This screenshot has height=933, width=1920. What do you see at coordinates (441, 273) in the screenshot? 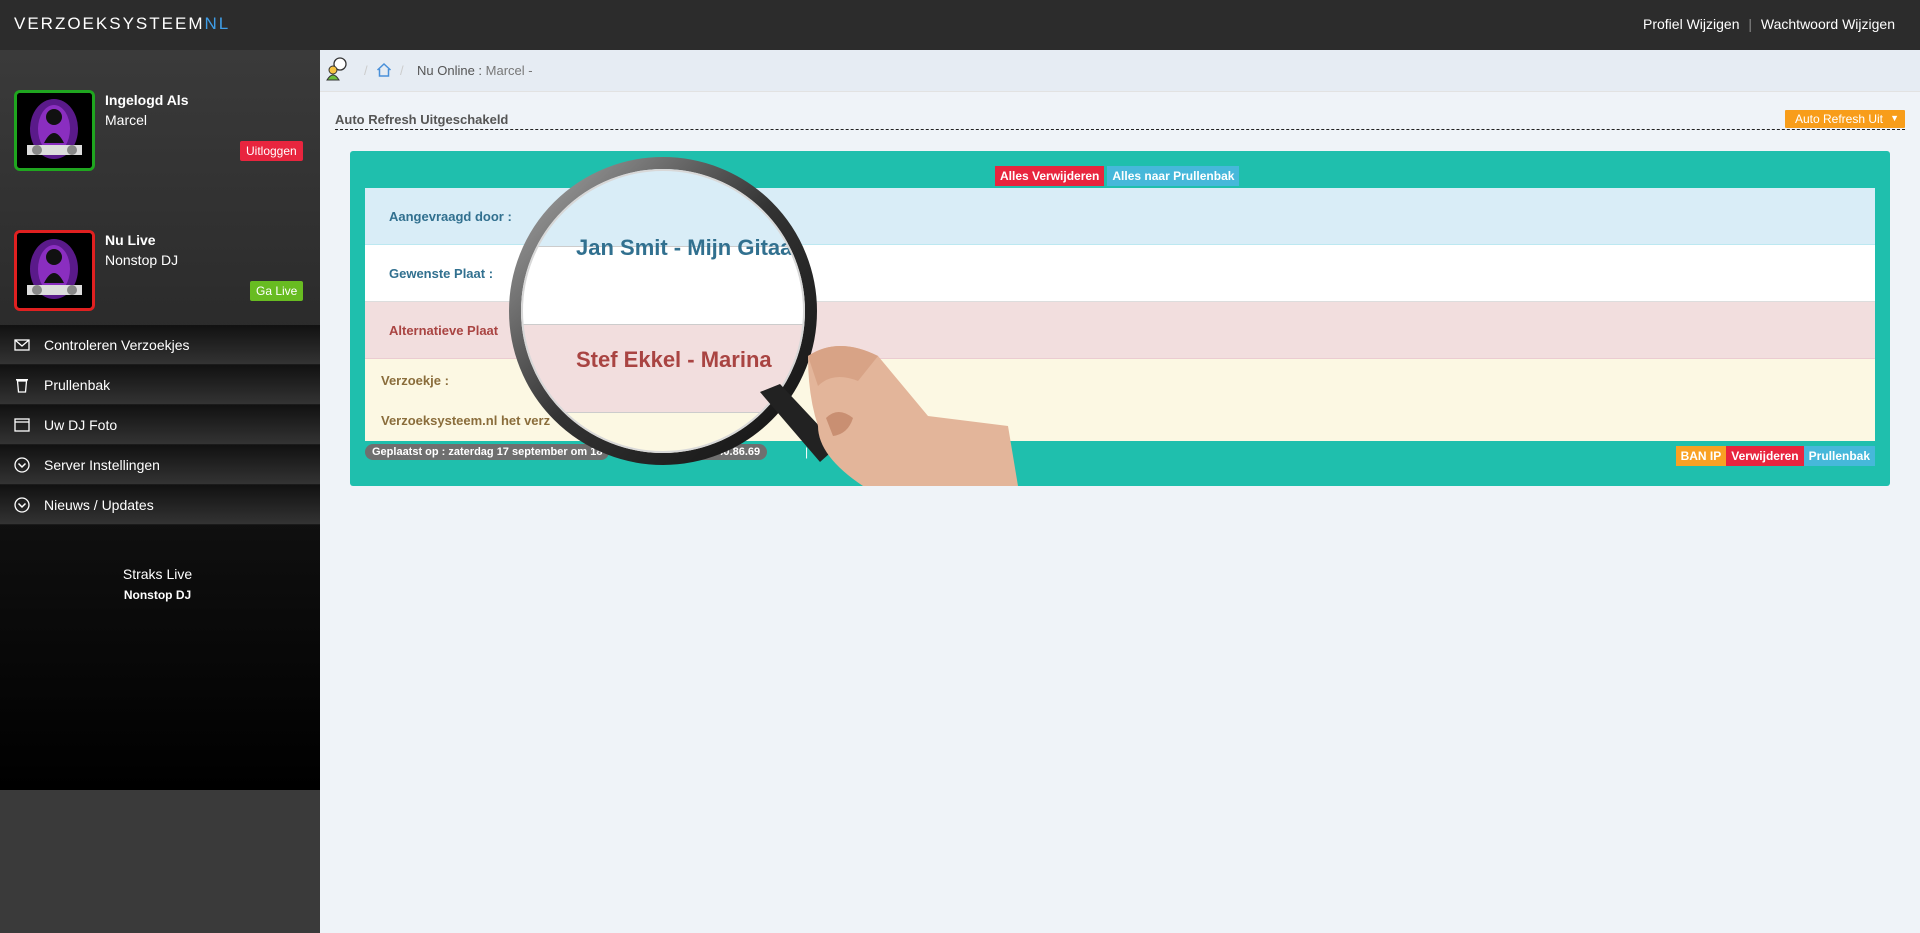
I see `wanted-record-label: Gewenste Plaat :` at bounding box center [441, 273].